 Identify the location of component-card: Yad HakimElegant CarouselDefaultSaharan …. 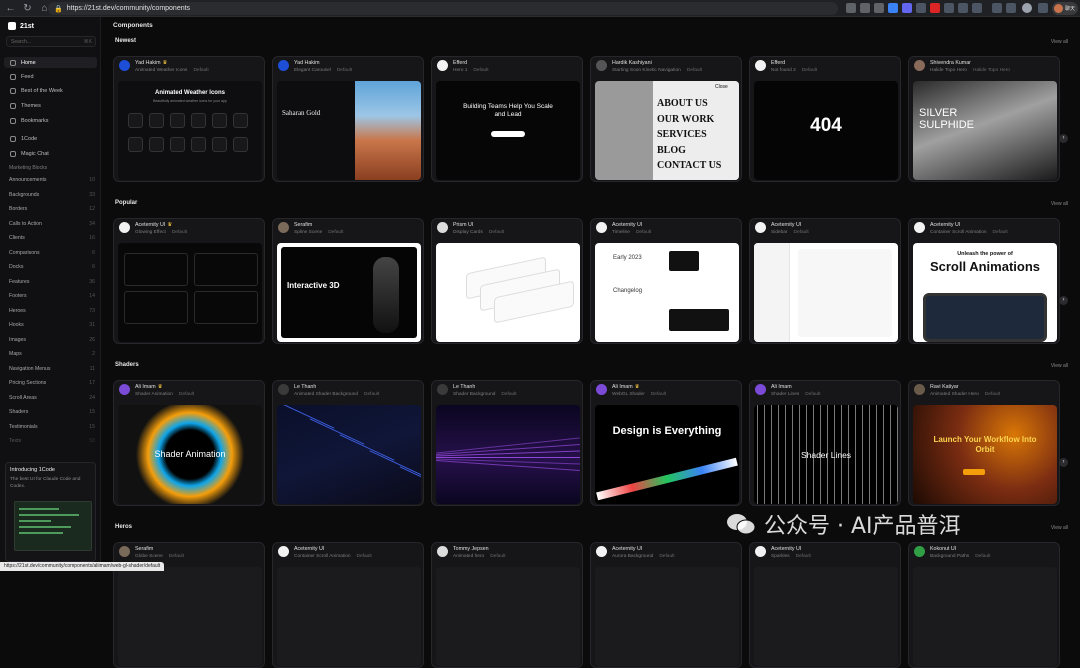
(348, 119).